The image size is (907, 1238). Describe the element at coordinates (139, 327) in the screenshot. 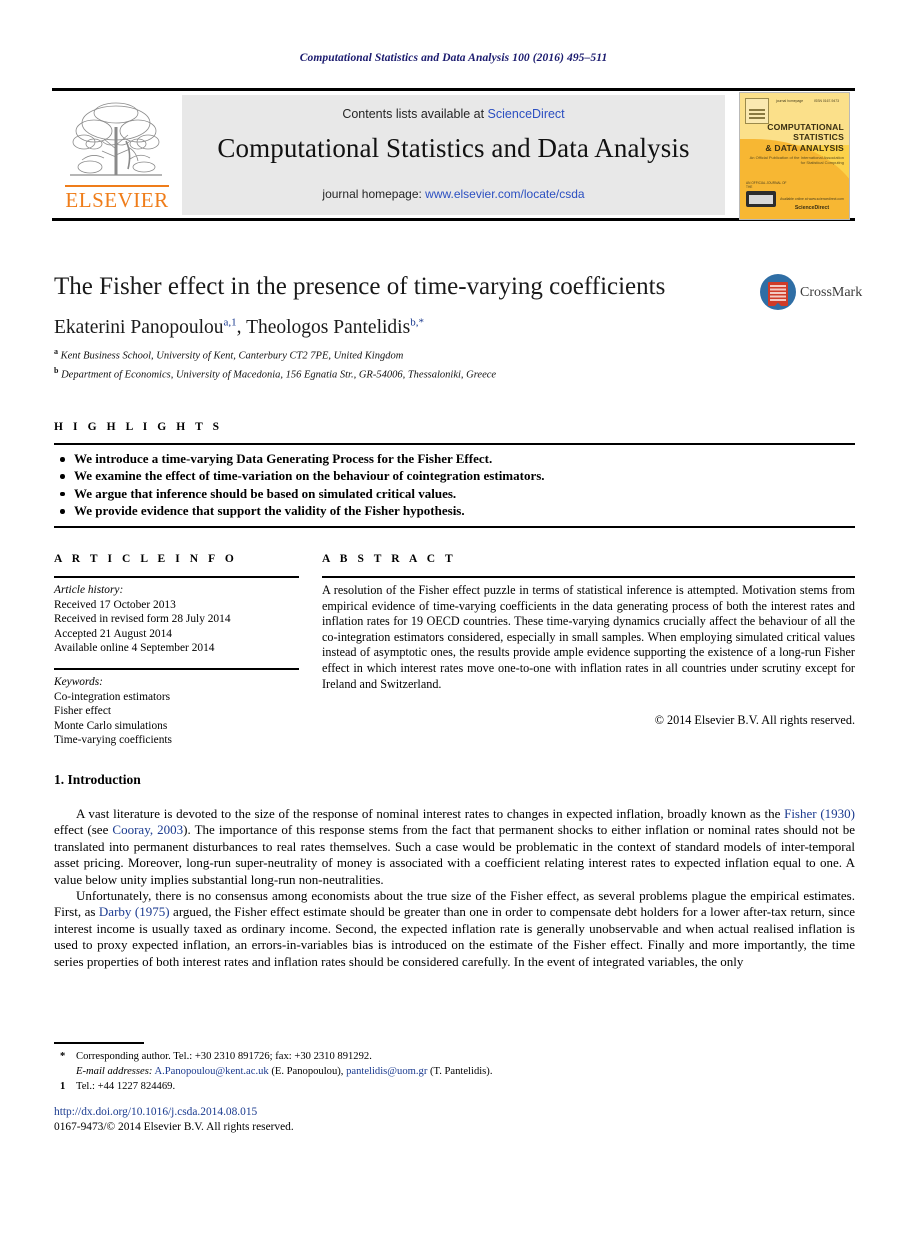

I see `author-1-name: Ekaterini Panopoulou` at that location.